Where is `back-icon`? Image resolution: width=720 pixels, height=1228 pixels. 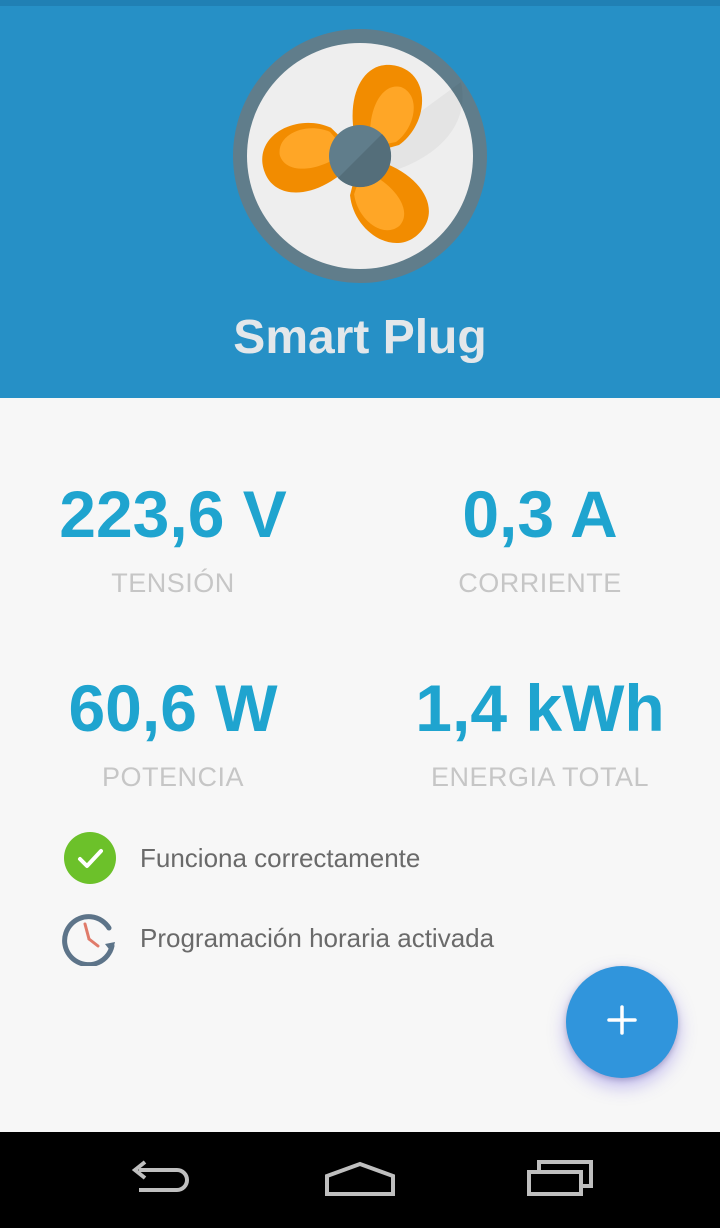
back-icon is located at coordinates (160, 1180).